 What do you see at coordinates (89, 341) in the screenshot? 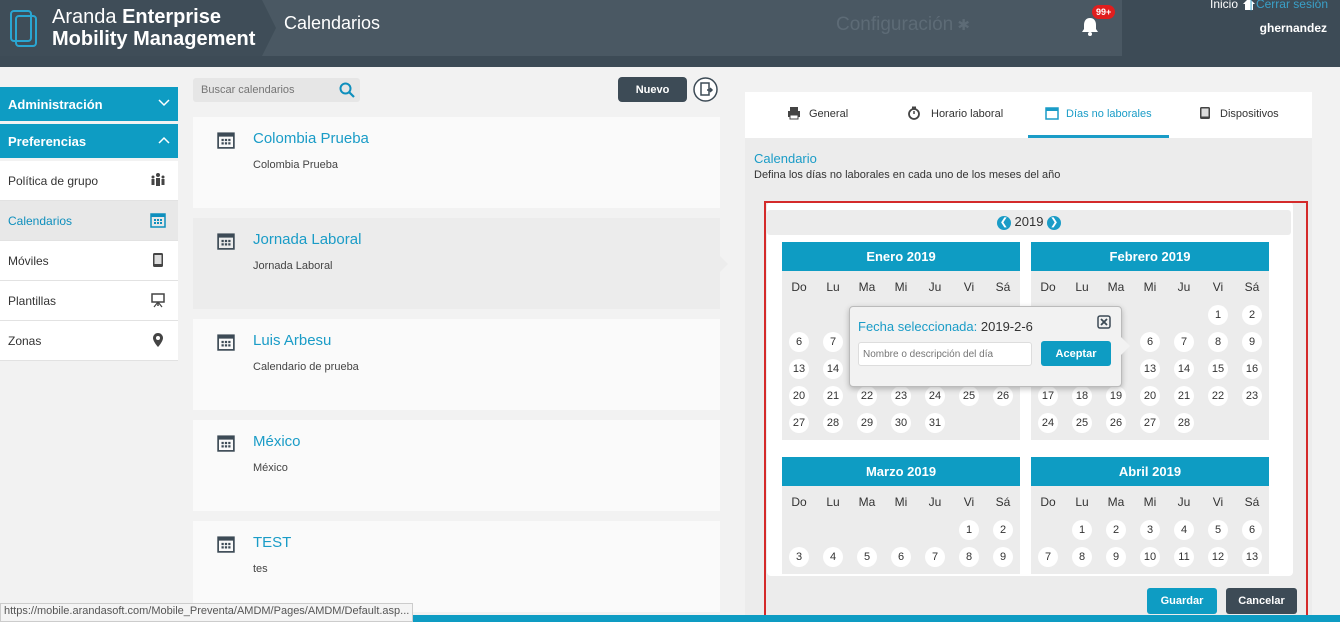
I see `sidebar-item-zonas: Zonas` at bounding box center [89, 341].